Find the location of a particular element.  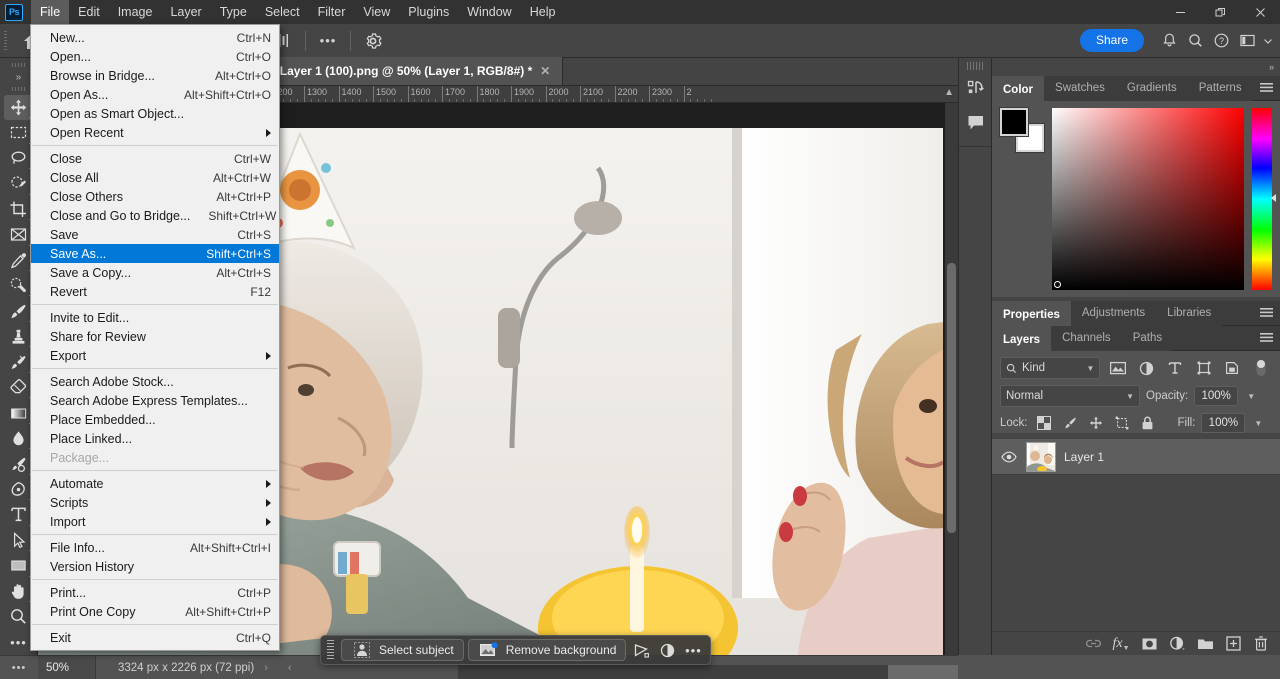

eyedropper-tool is located at coordinates (19, 260).